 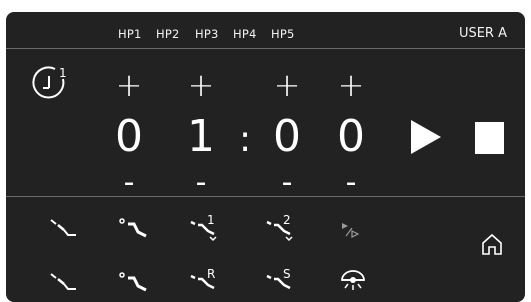 What do you see at coordinates (483, 33) in the screenshot?
I see `user-label: USER A` at bounding box center [483, 33].